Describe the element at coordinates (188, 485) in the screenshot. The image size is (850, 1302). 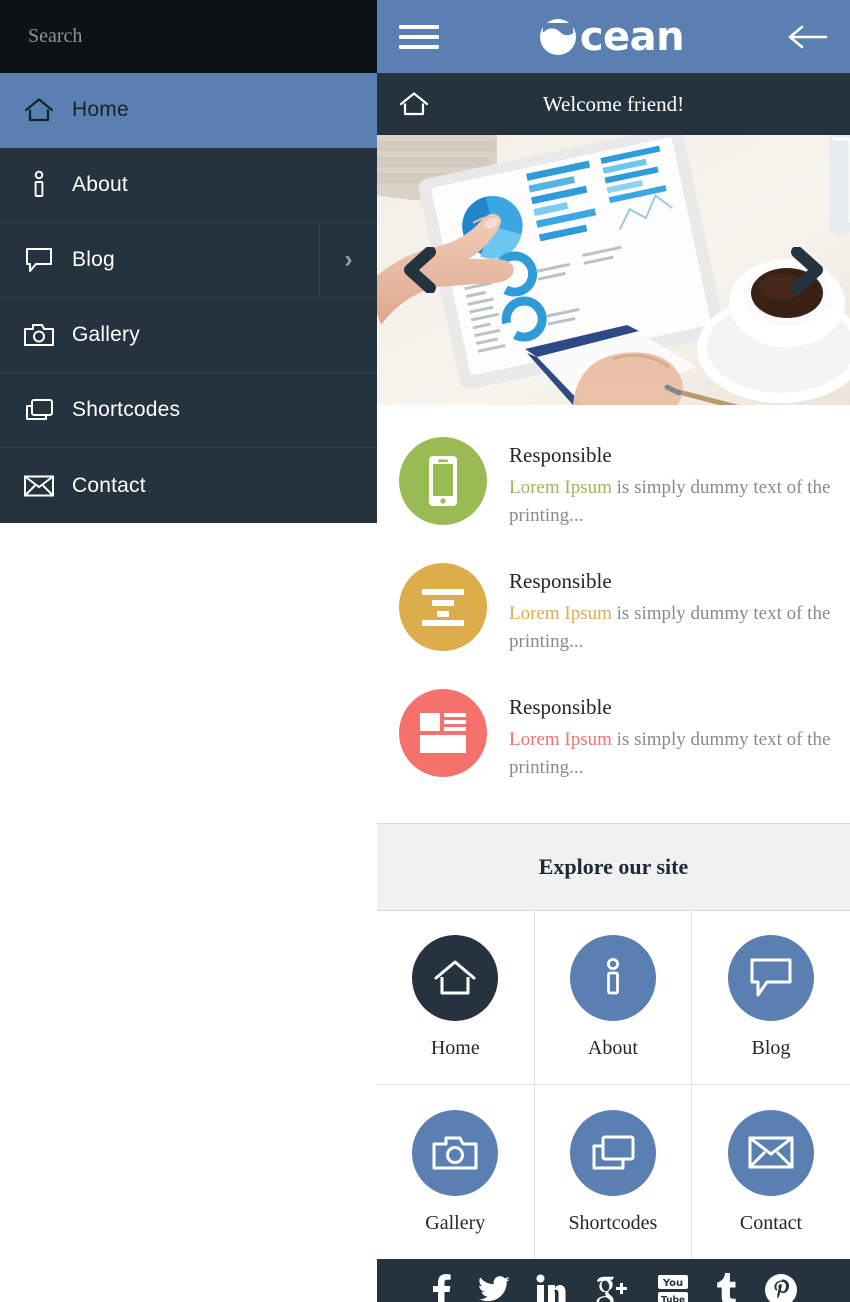
I see `sidebar-item-contact: Contact` at that location.